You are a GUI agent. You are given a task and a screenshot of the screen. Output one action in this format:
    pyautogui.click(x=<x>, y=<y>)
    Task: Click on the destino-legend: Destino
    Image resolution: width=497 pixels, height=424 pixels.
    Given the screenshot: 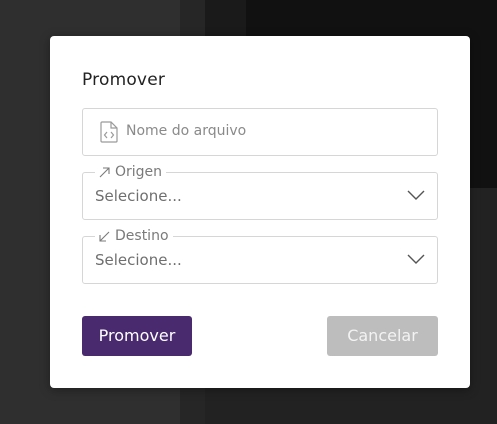 What is the action you would take?
    pyautogui.click(x=134, y=236)
    